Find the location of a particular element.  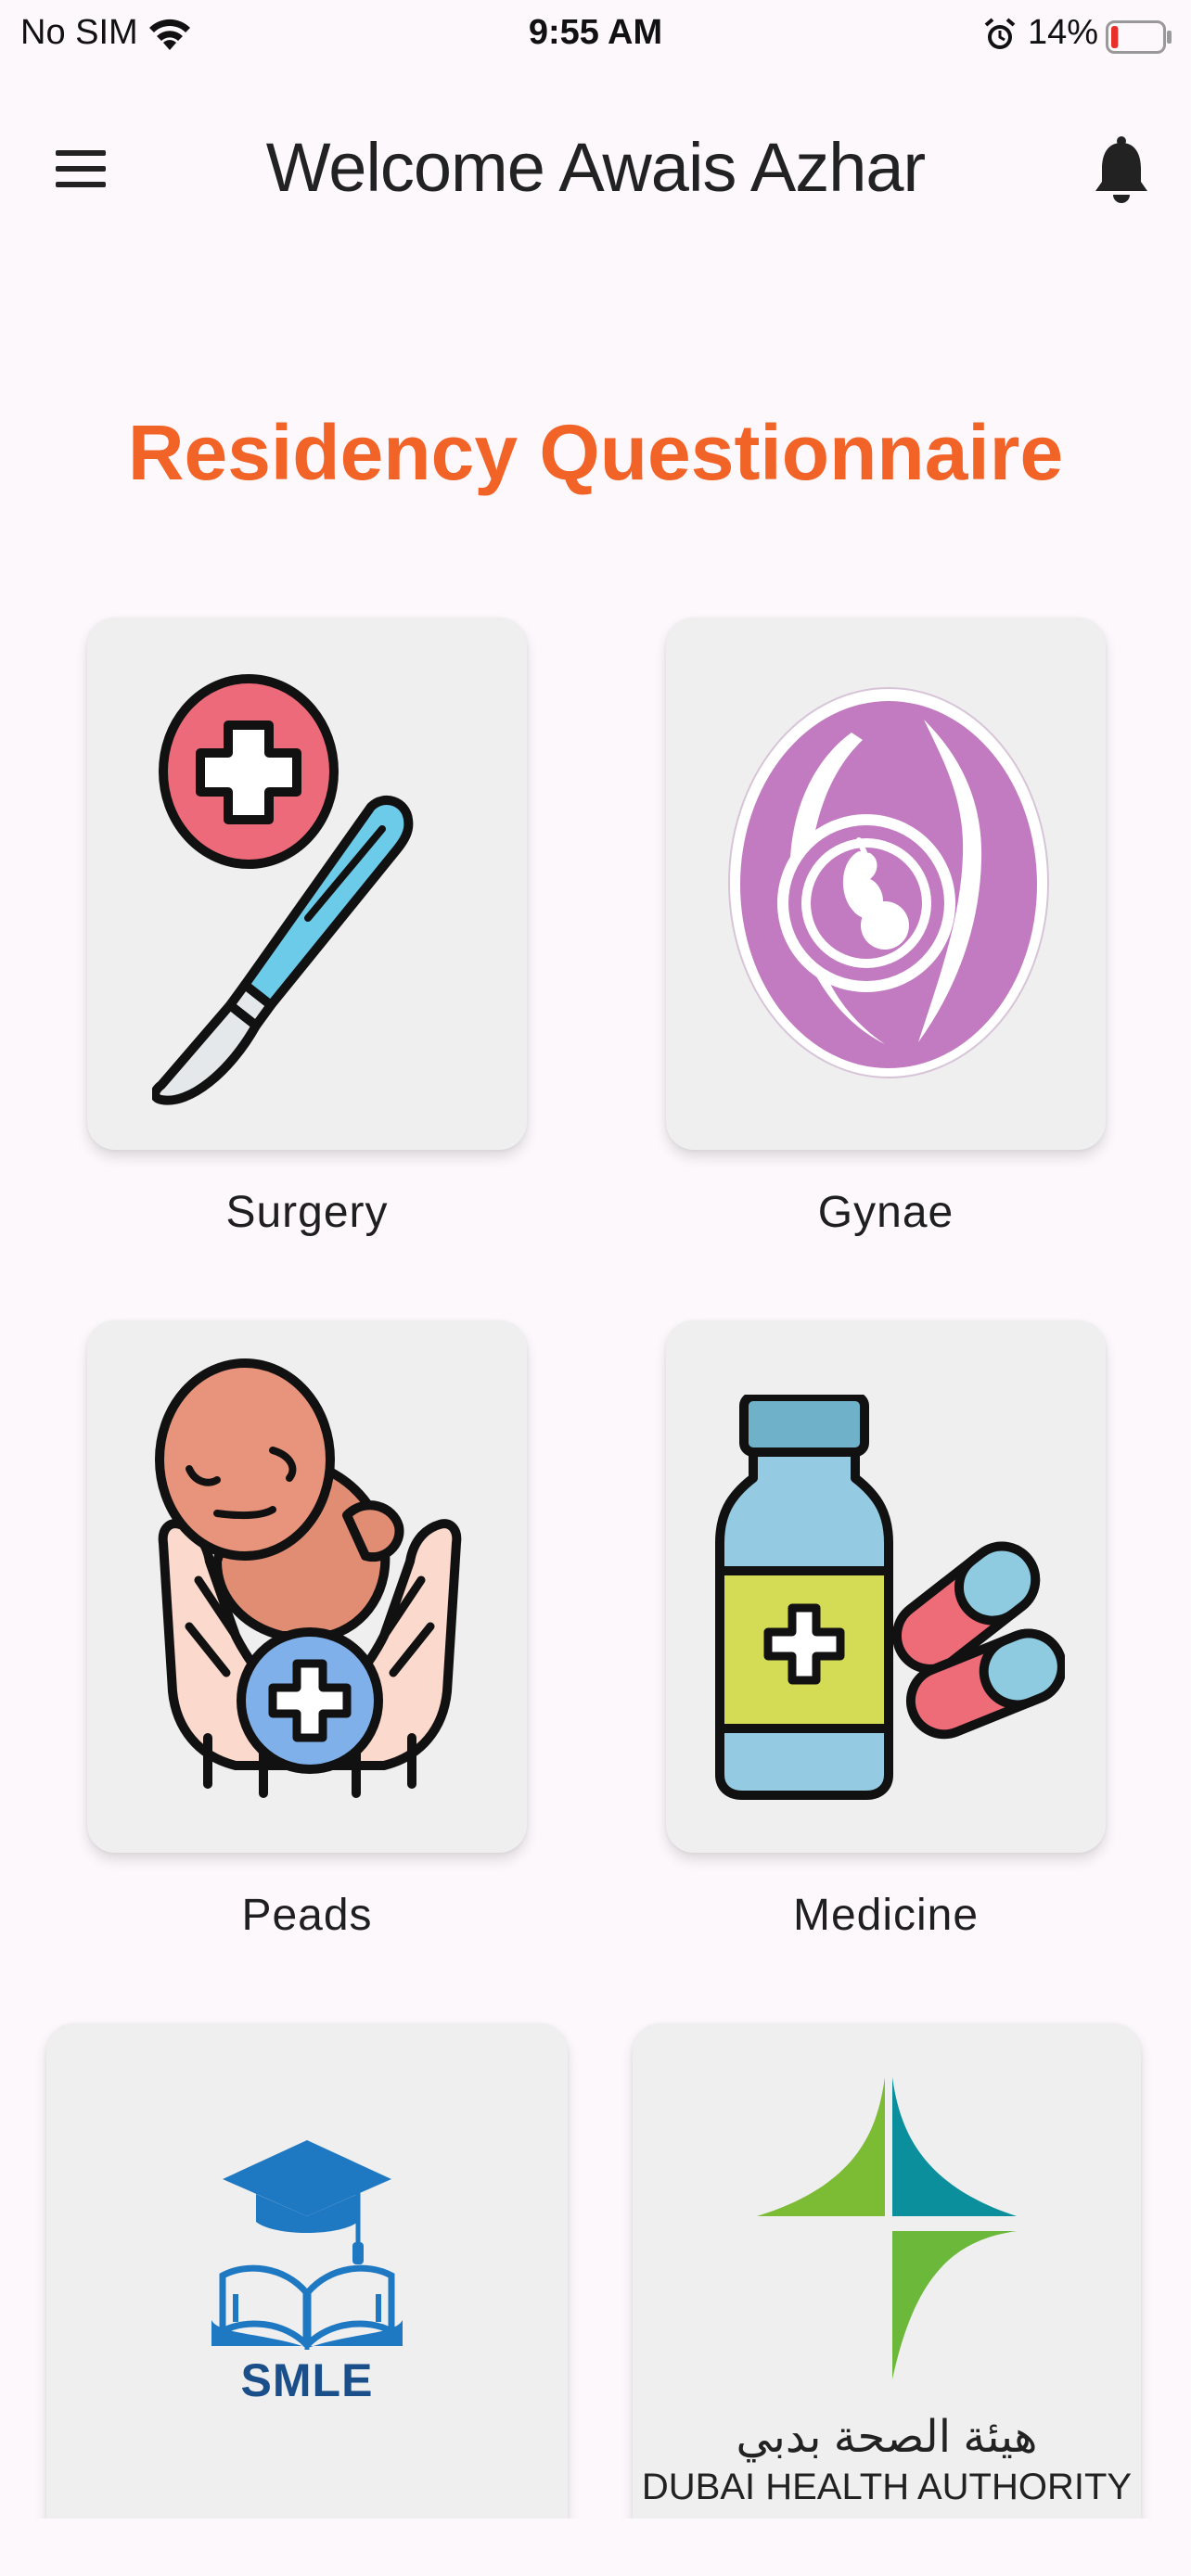

medicine-card is located at coordinates (886, 1586).